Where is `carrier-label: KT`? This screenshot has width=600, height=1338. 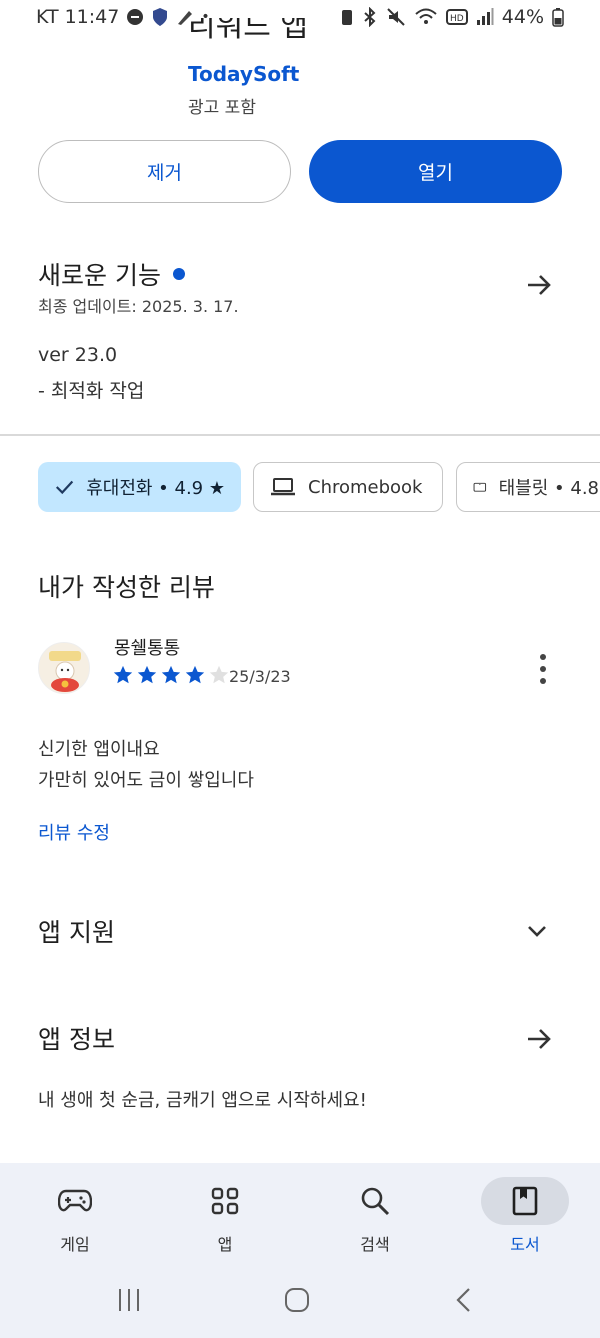
carrier-label: KT is located at coordinates (47, 17).